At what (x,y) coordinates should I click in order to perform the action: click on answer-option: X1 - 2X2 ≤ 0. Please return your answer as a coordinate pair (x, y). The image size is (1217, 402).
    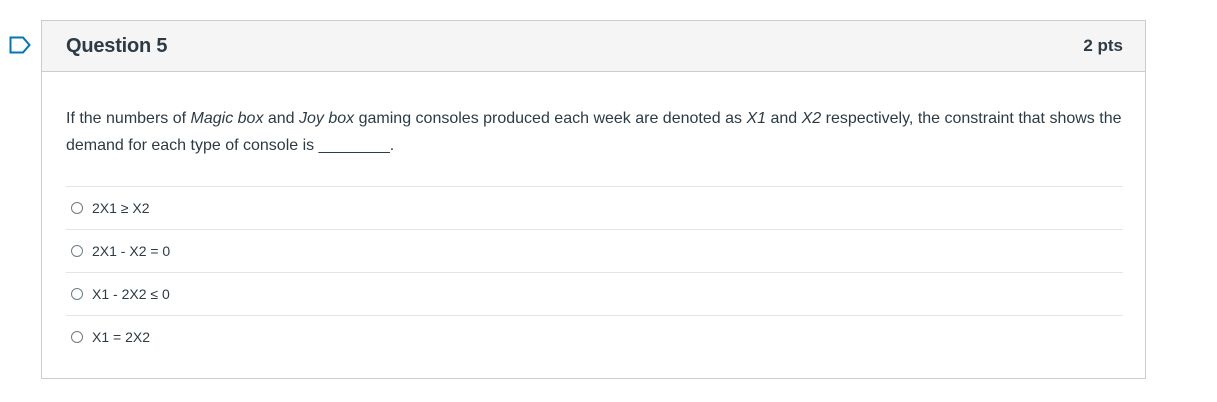
    Looking at the image, I should click on (594, 294).